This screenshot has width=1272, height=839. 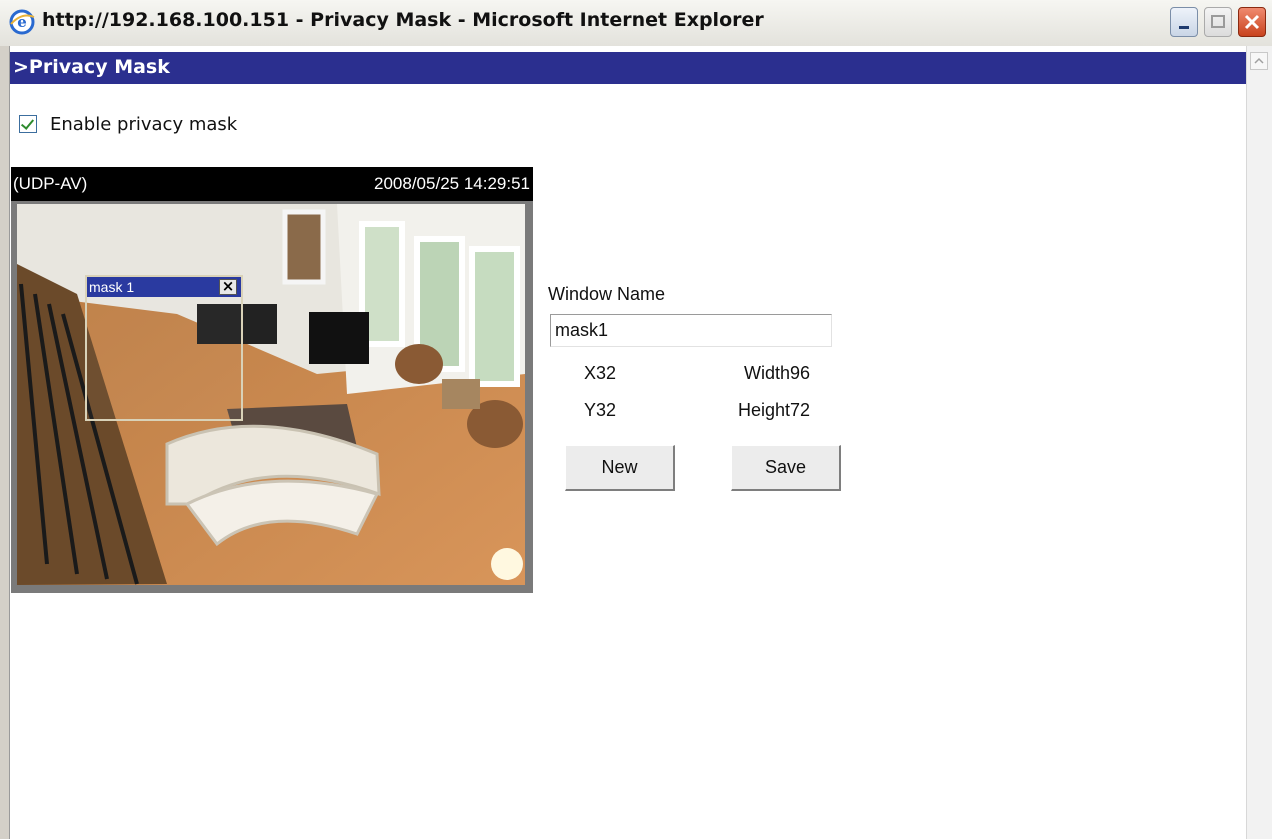 What do you see at coordinates (628, 68) in the screenshot?
I see `page-header: >Privacy Mask` at bounding box center [628, 68].